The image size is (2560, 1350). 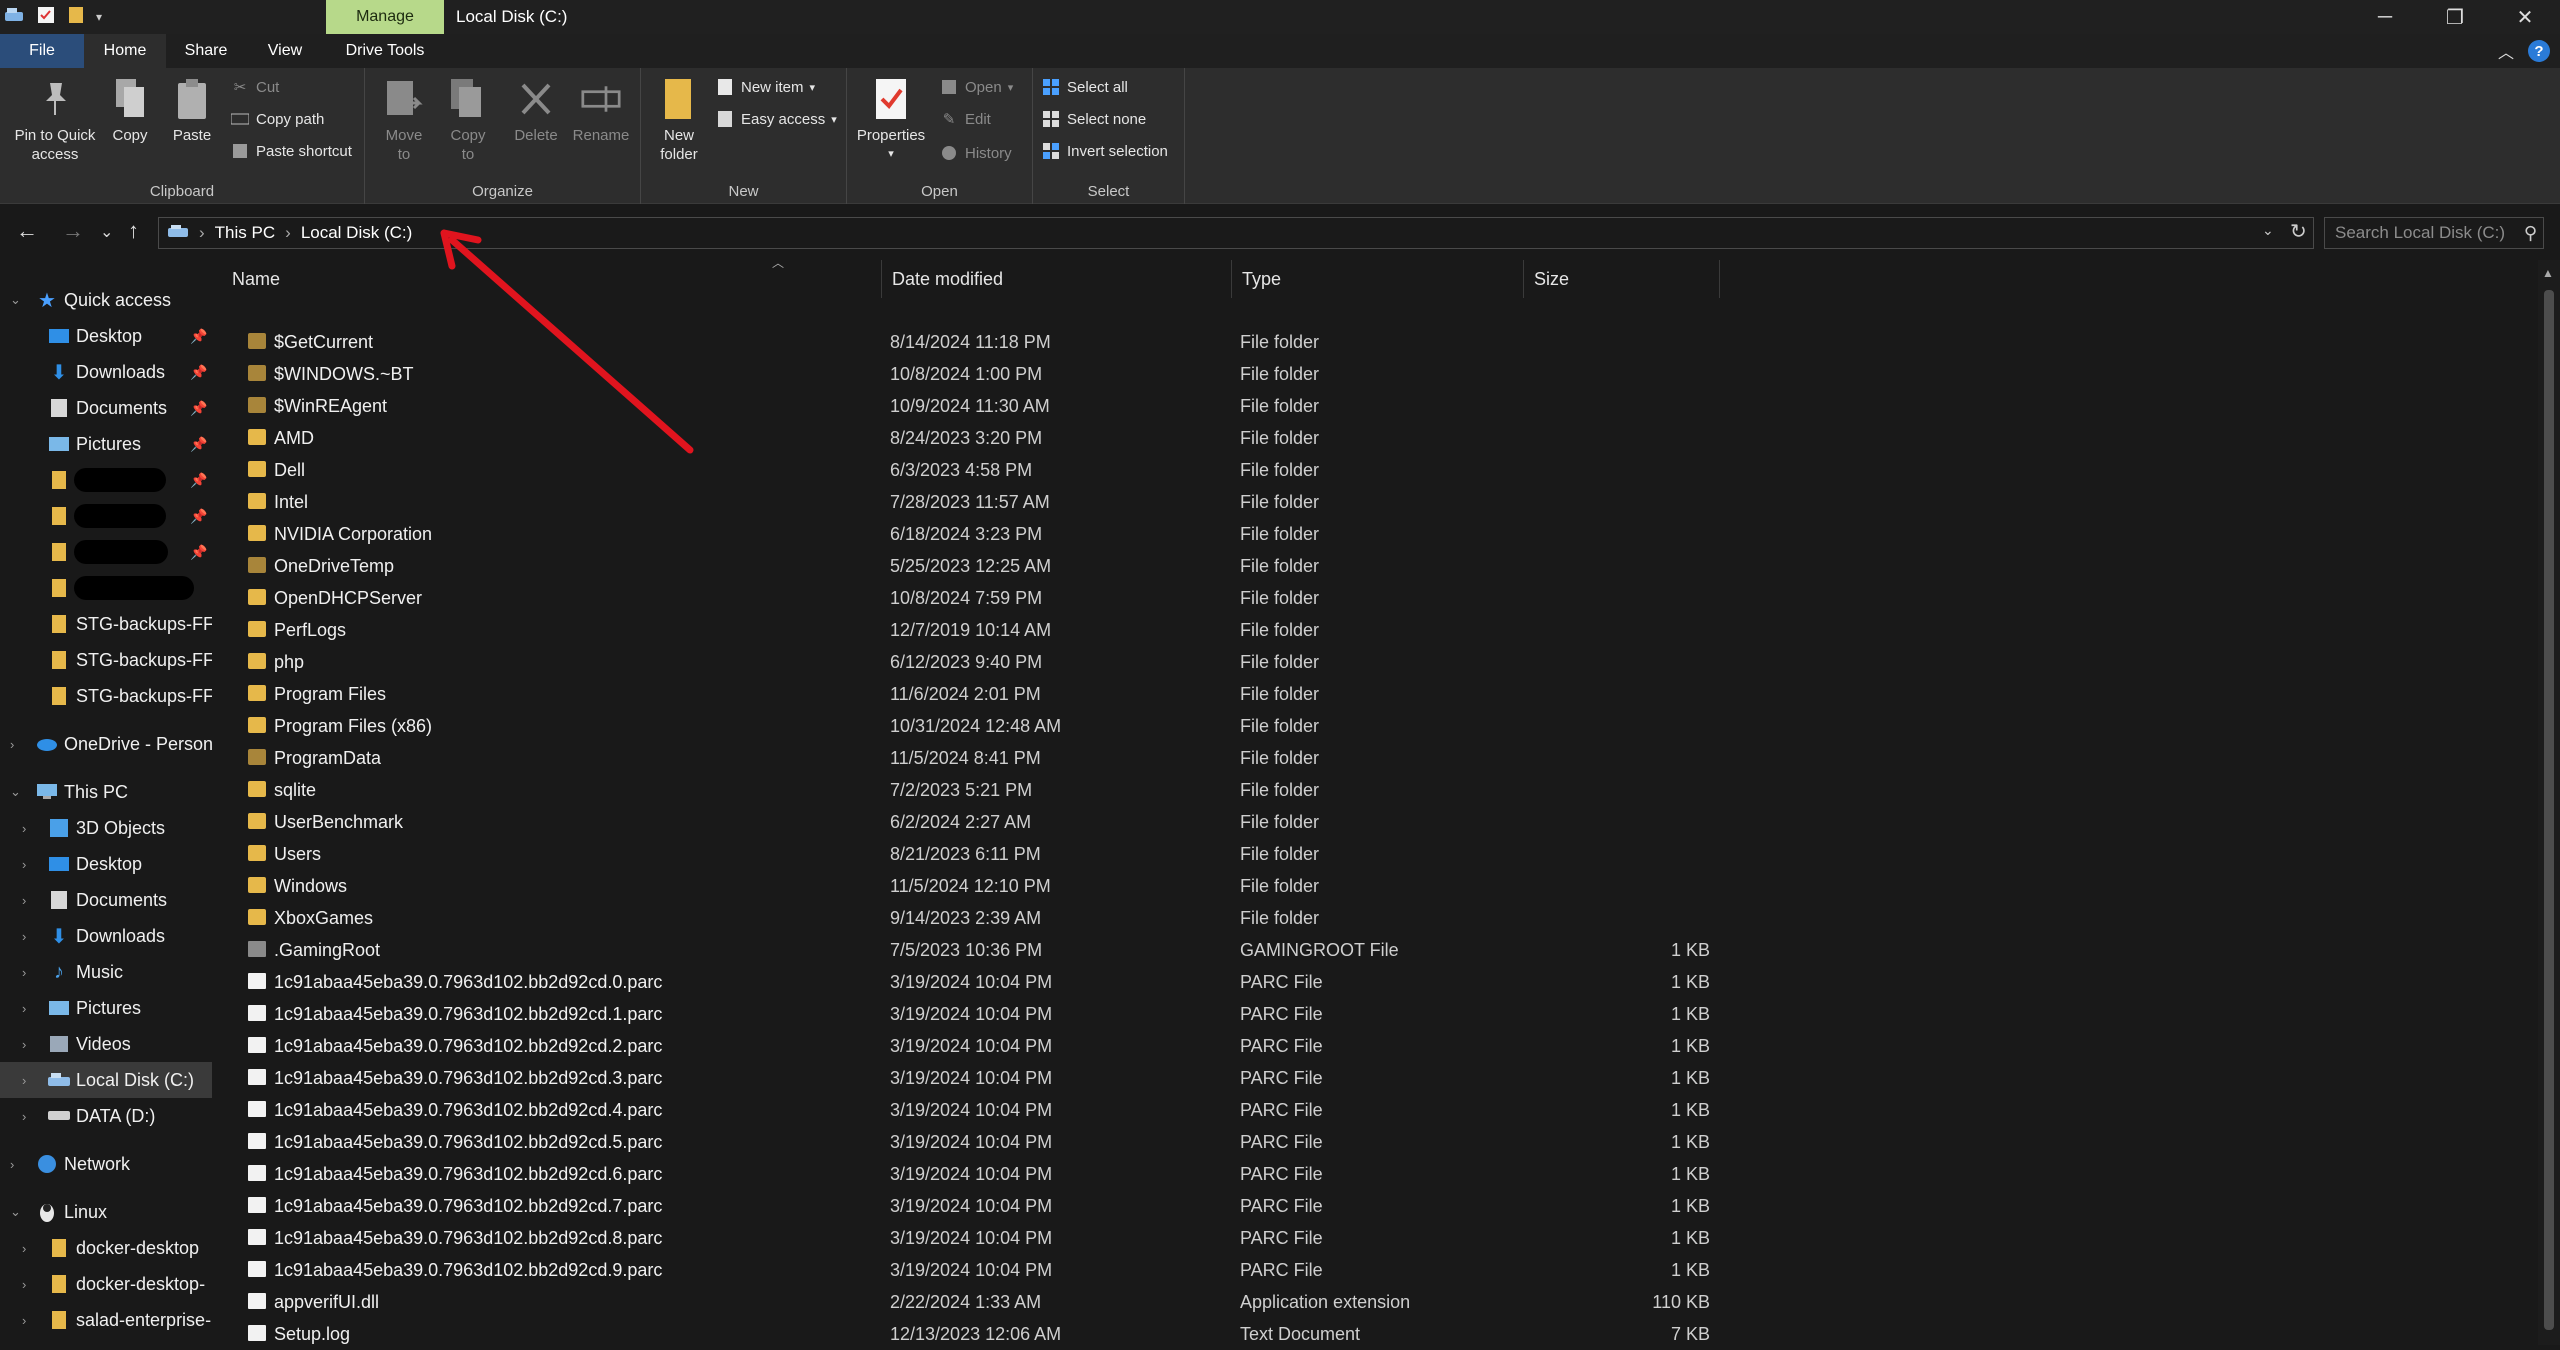 What do you see at coordinates (601, 110) in the screenshot?
I see `rename-button: Rename` at bounding box center [601, 110].